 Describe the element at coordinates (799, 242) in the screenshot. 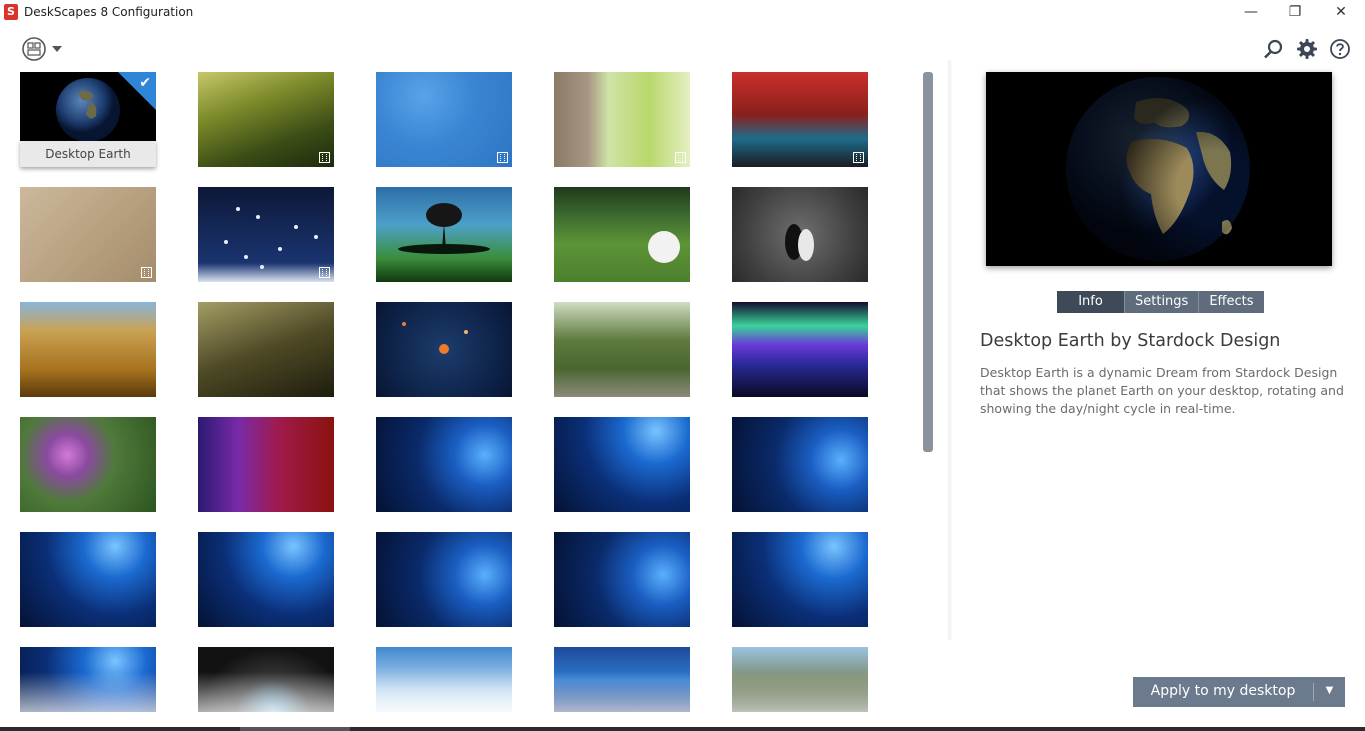

I see `cats-image` at that location.